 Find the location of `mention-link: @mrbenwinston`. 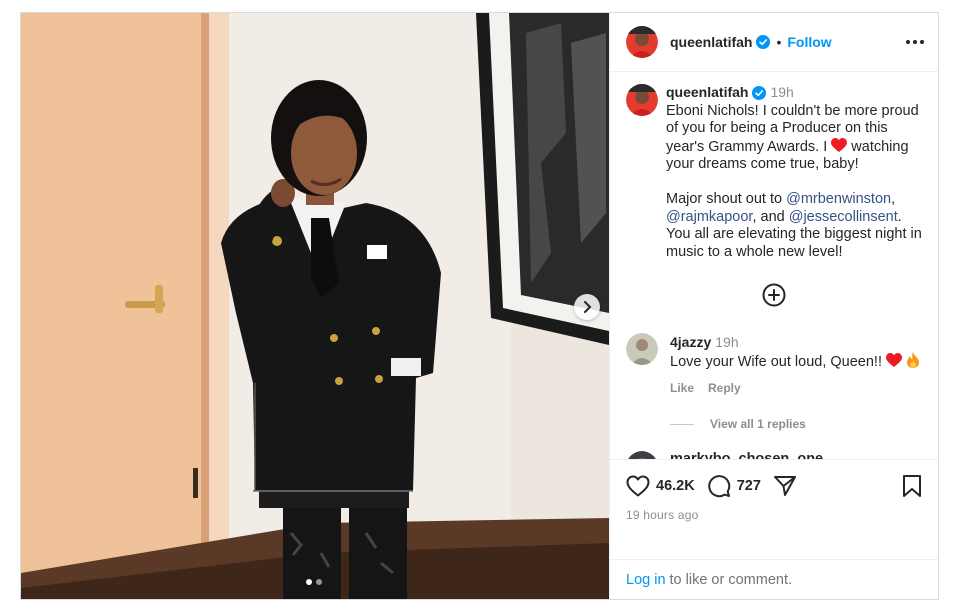

mention-link: @mrbenwinston is located at coordinates (838, 199).